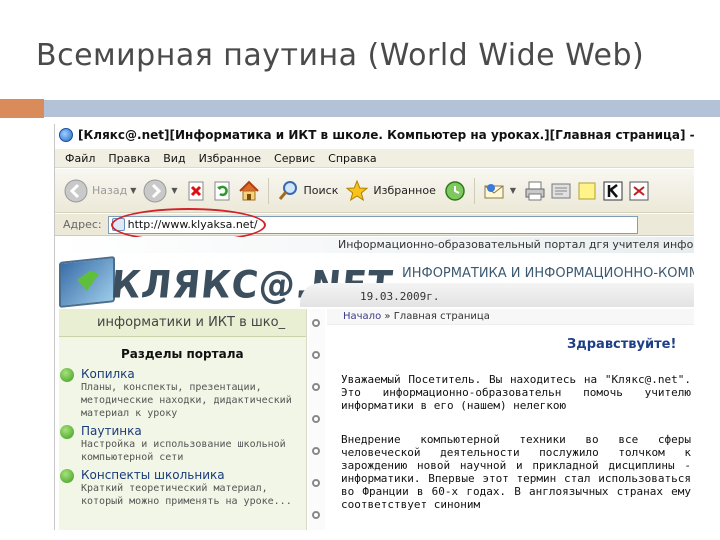 Image resolution: width=720 pixels, height=540 pixels. I want to click on forward-dropdown-icon: ▼, so click(174, 190).